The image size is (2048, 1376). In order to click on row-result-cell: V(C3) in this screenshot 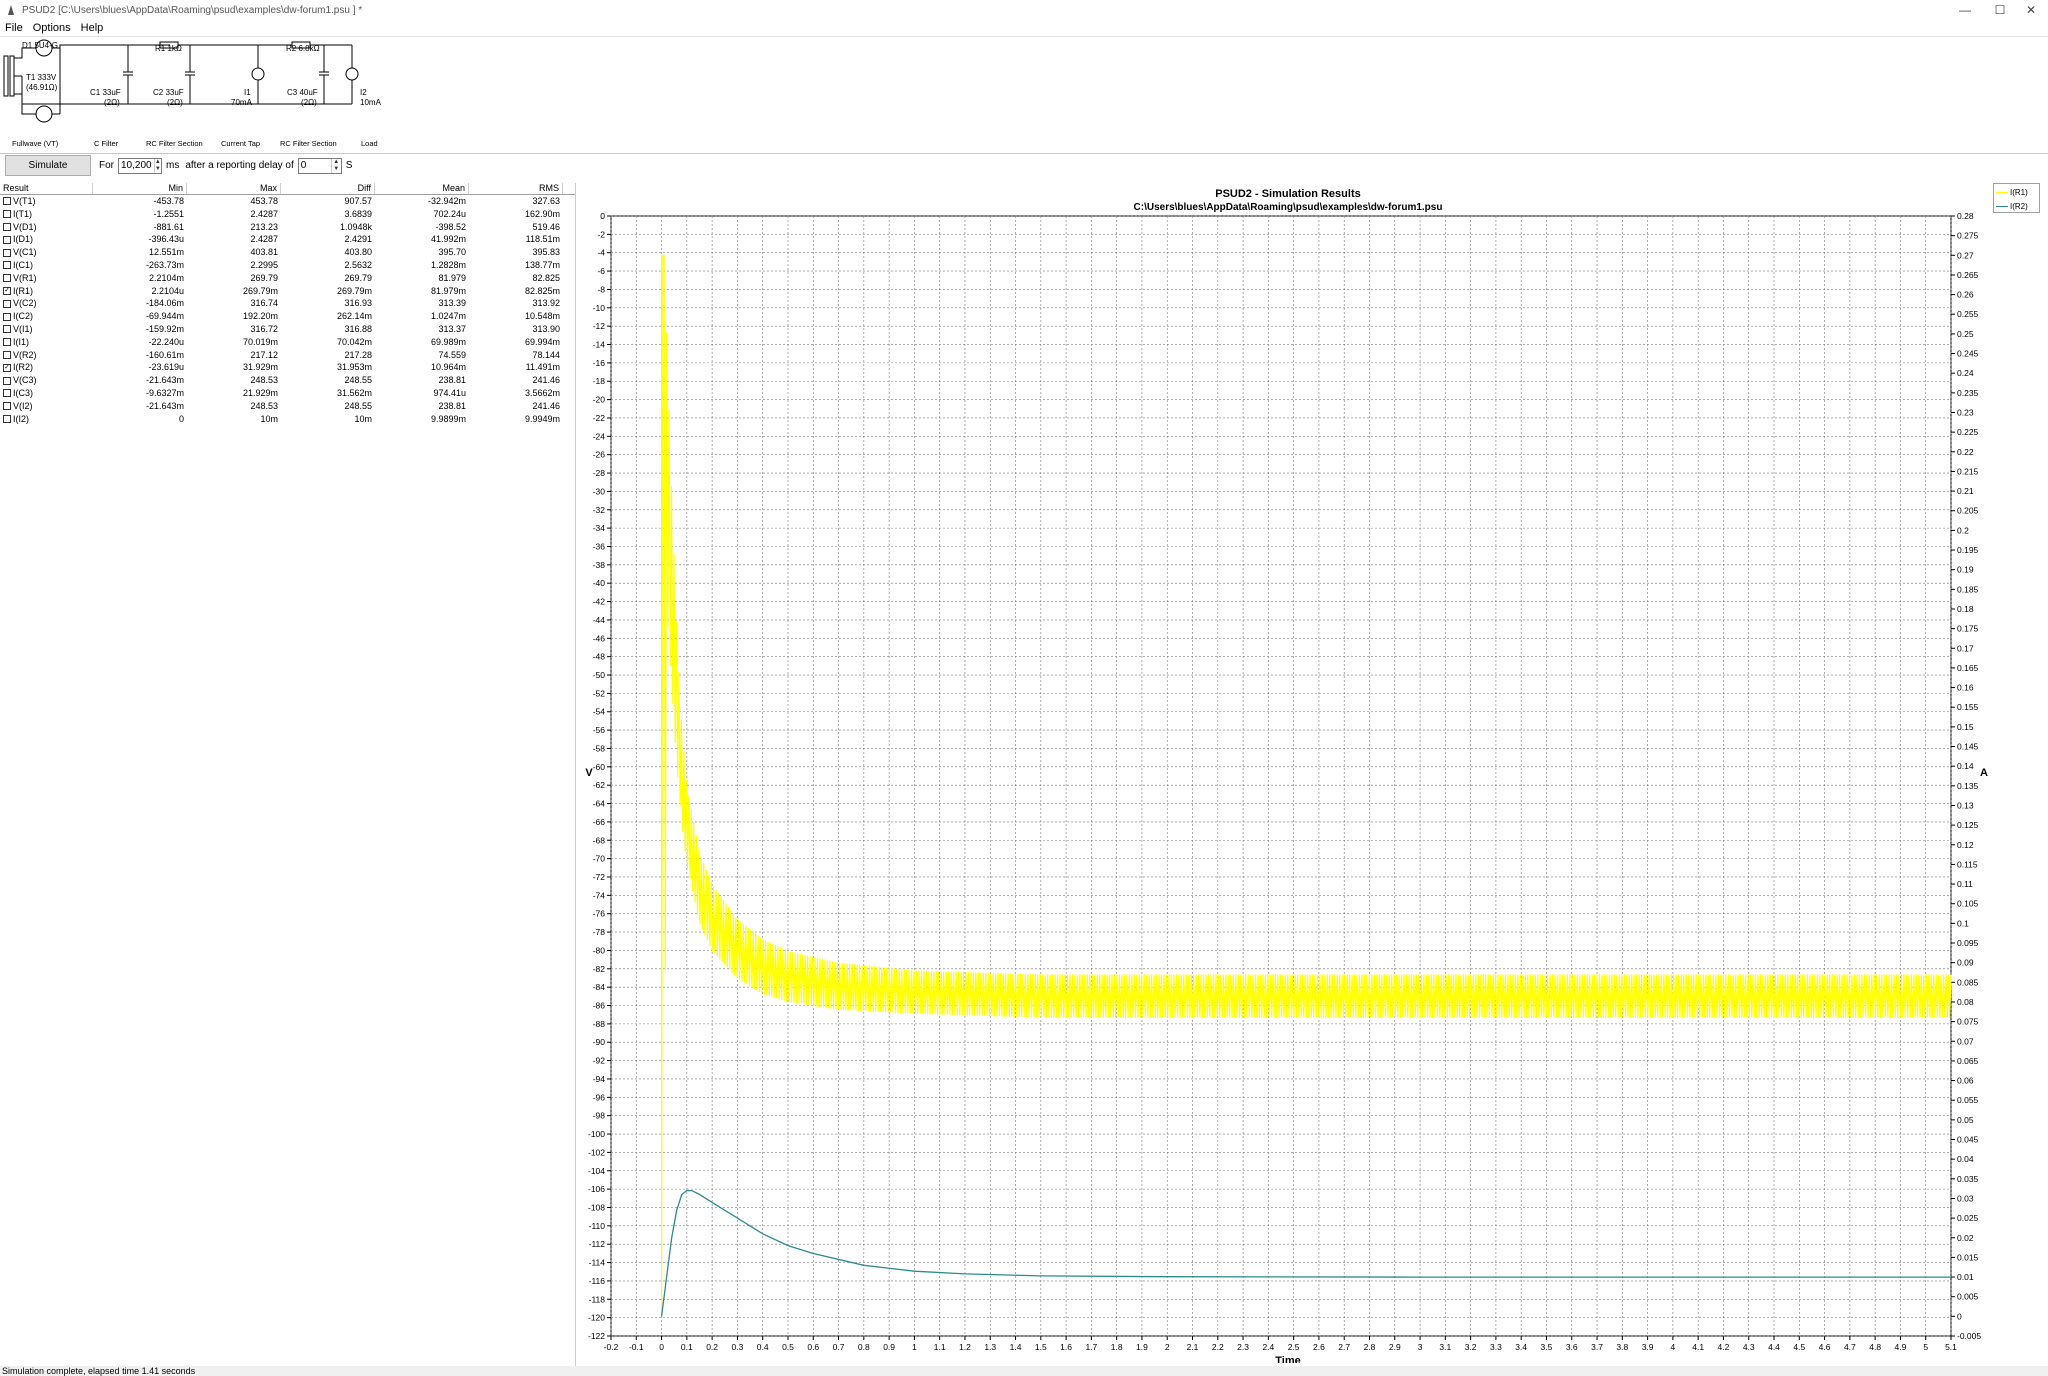, I will do `click(46, 380)`.